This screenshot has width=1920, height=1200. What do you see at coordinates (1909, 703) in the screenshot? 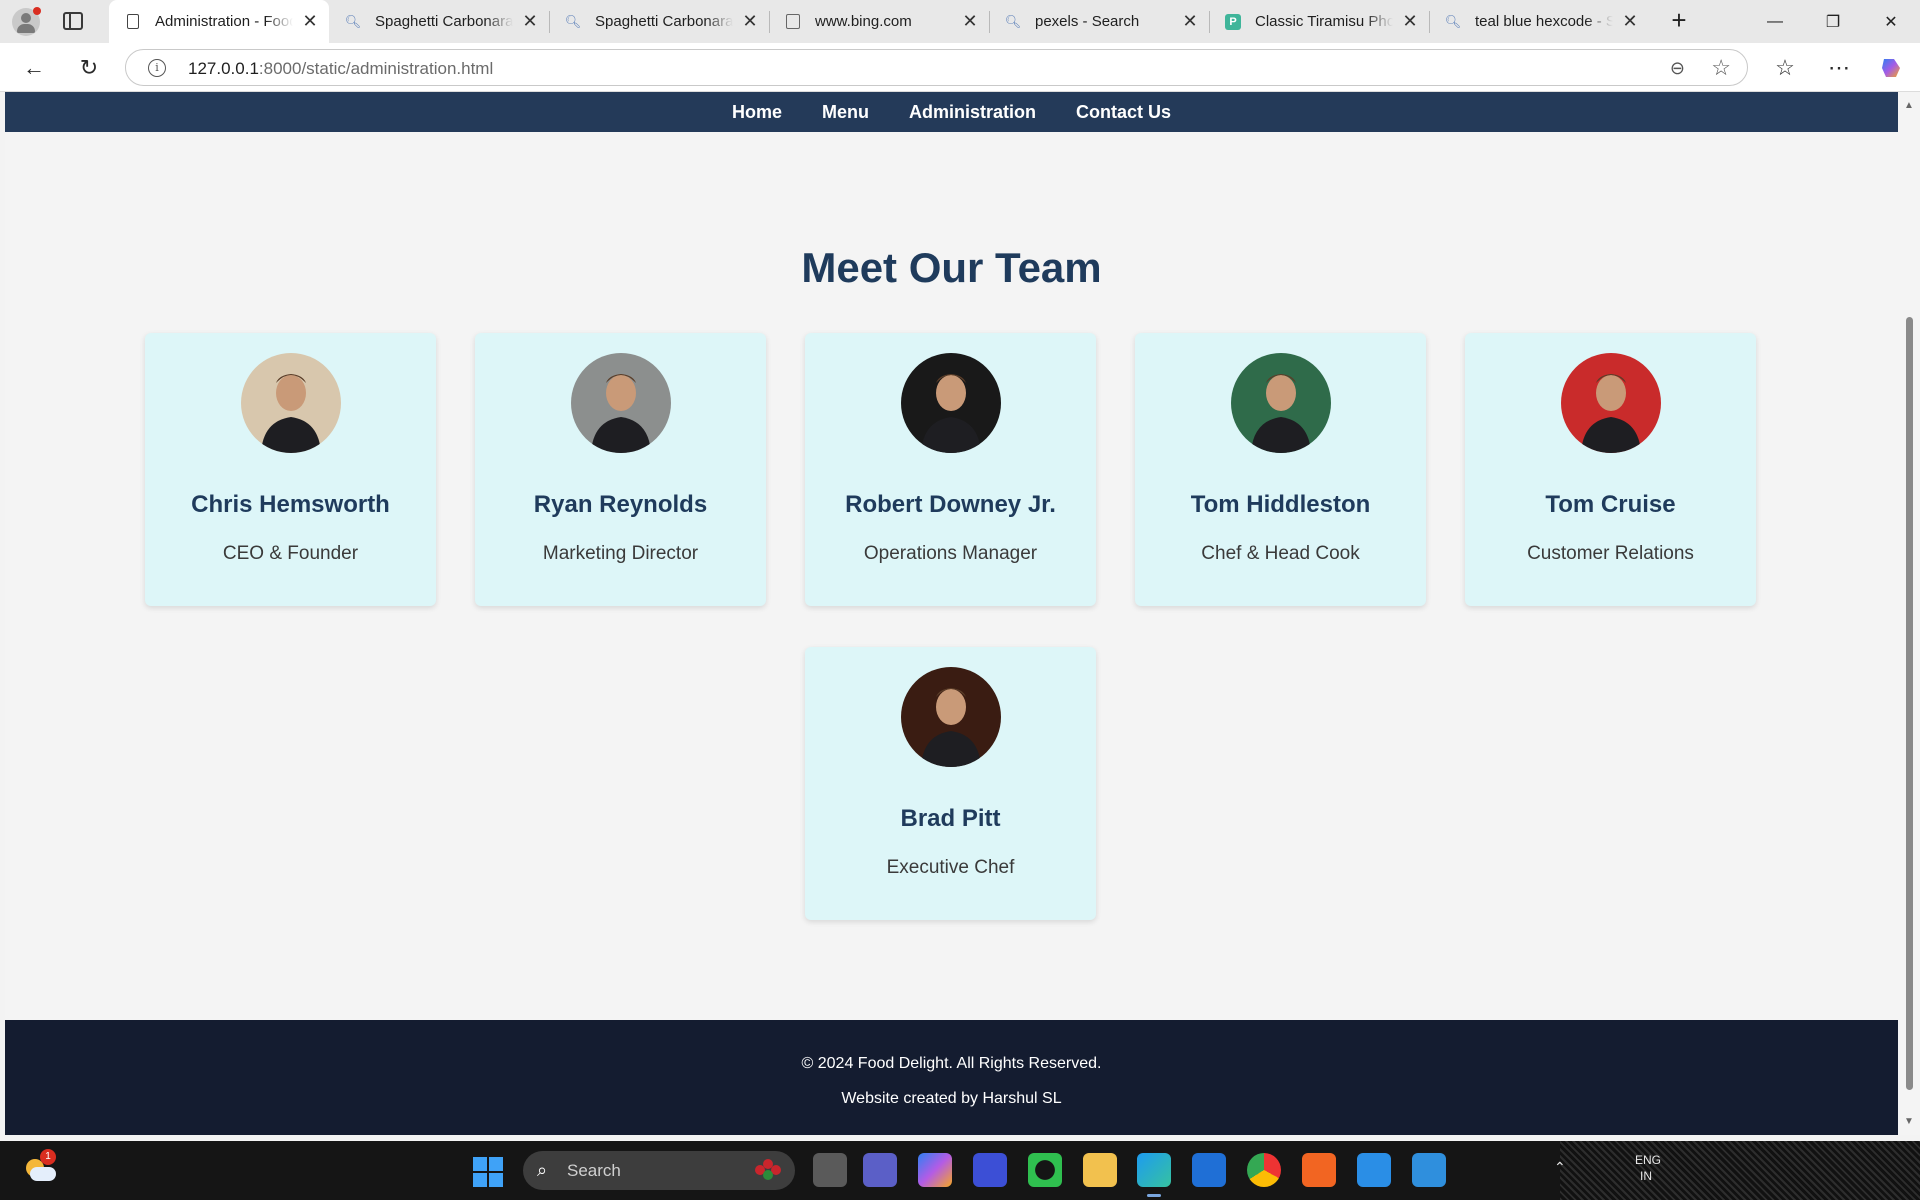
I see `scrollbar-thumb` at bounding box center [1909, 703].